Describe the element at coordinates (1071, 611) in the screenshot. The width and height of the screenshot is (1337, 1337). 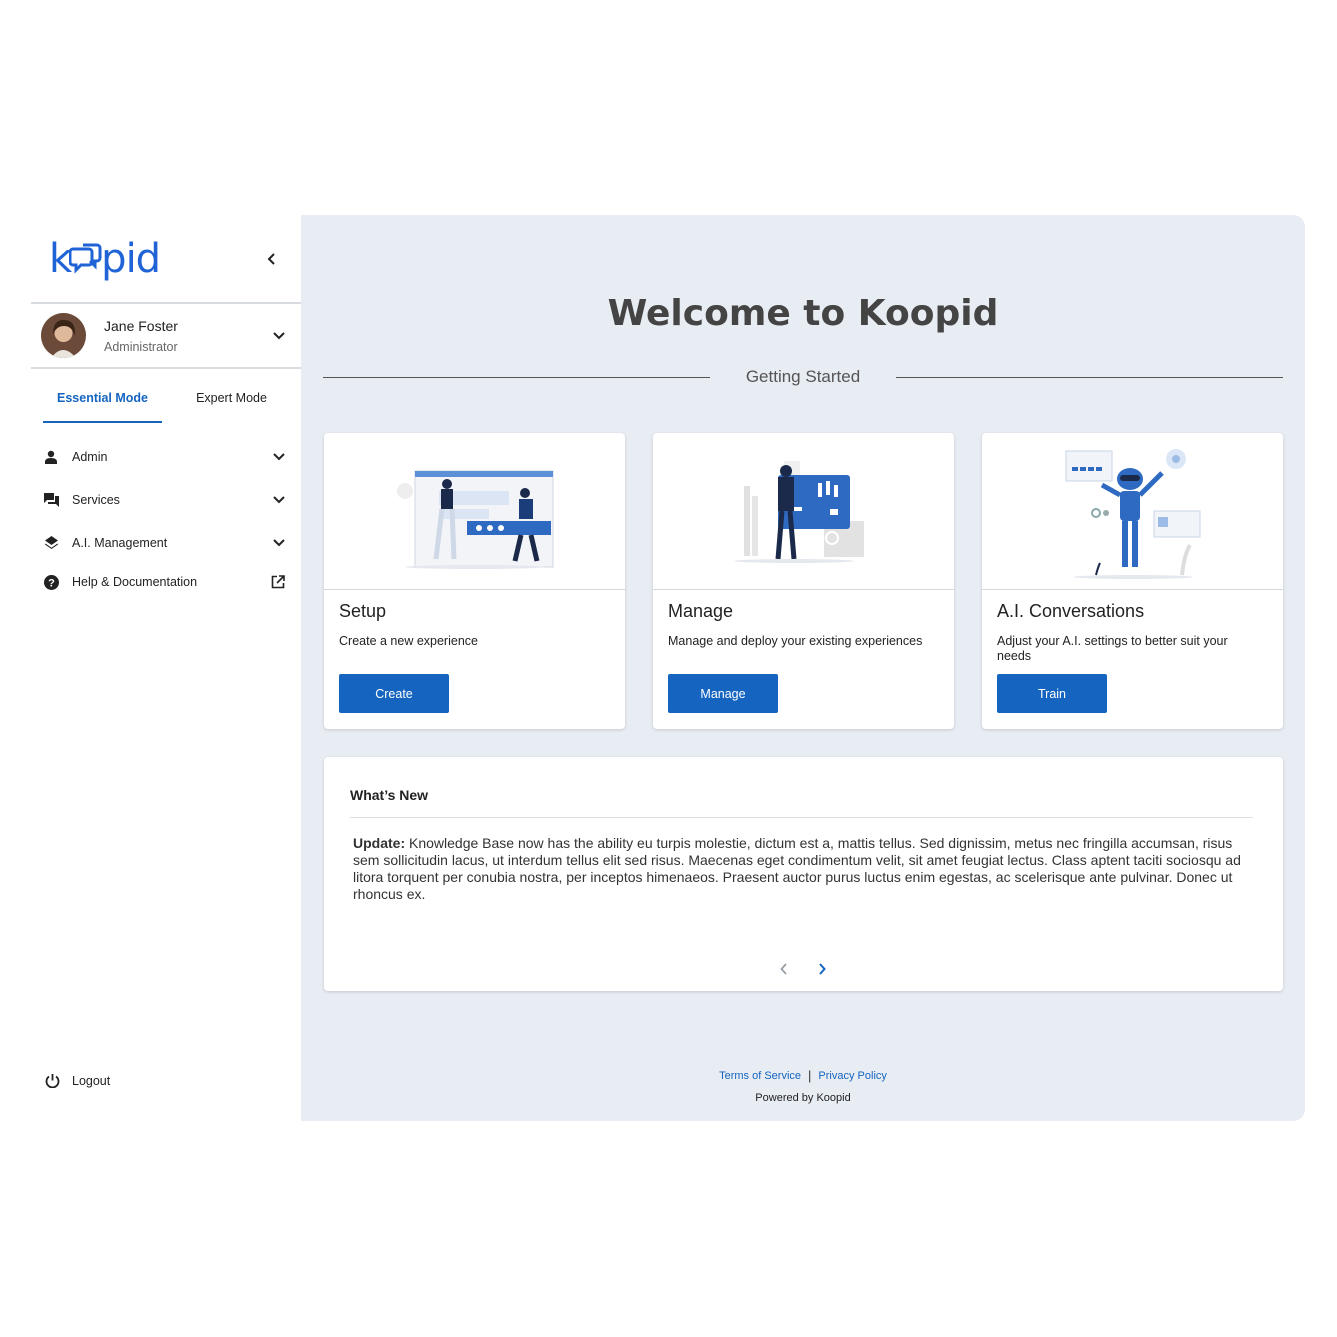
I see `card-title: A.I. Conversations` at that location.